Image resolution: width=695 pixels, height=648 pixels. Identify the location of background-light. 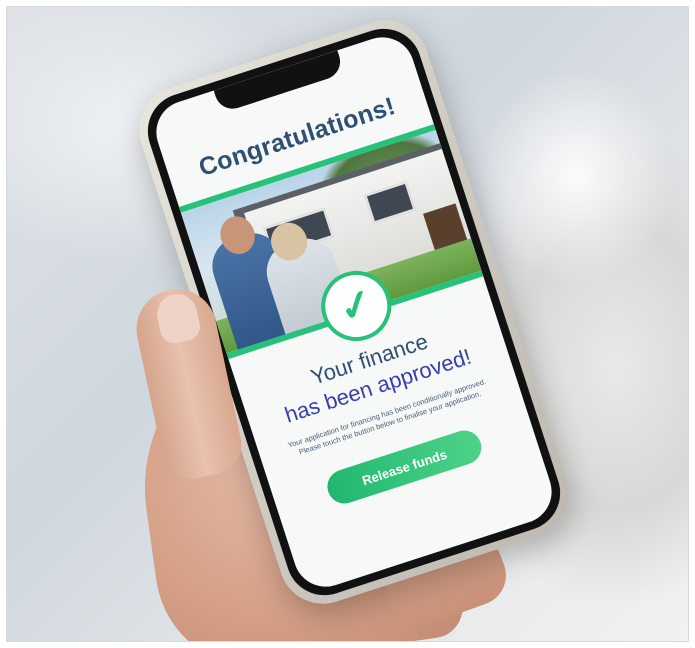
(576, 176).